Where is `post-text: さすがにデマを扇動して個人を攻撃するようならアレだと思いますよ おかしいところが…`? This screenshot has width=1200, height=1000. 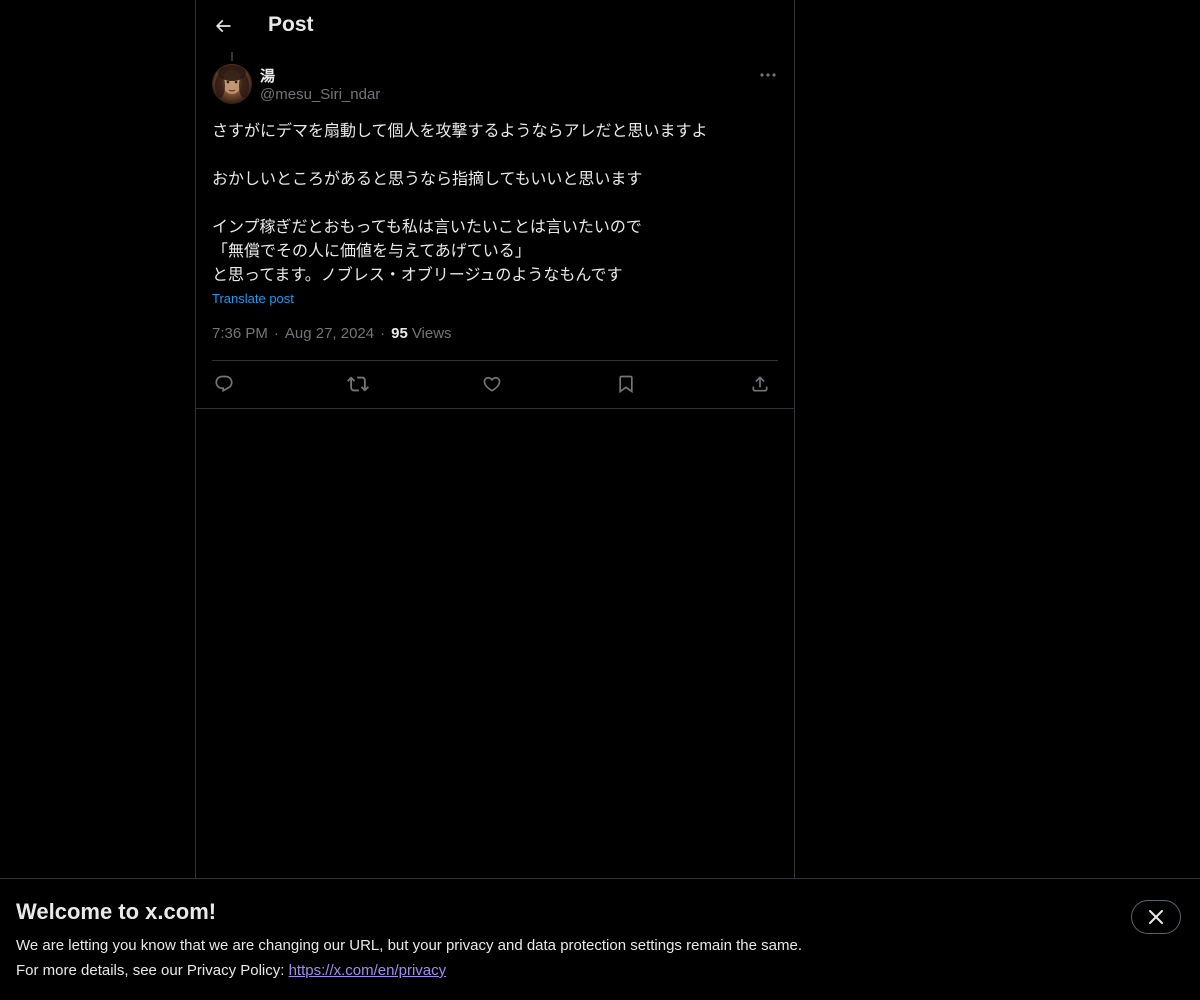 post-text: さすがにデマを扇動して個人を攻撃するようならアレだと思いますよ おかしいところが… is located at coordinates (460, 202).